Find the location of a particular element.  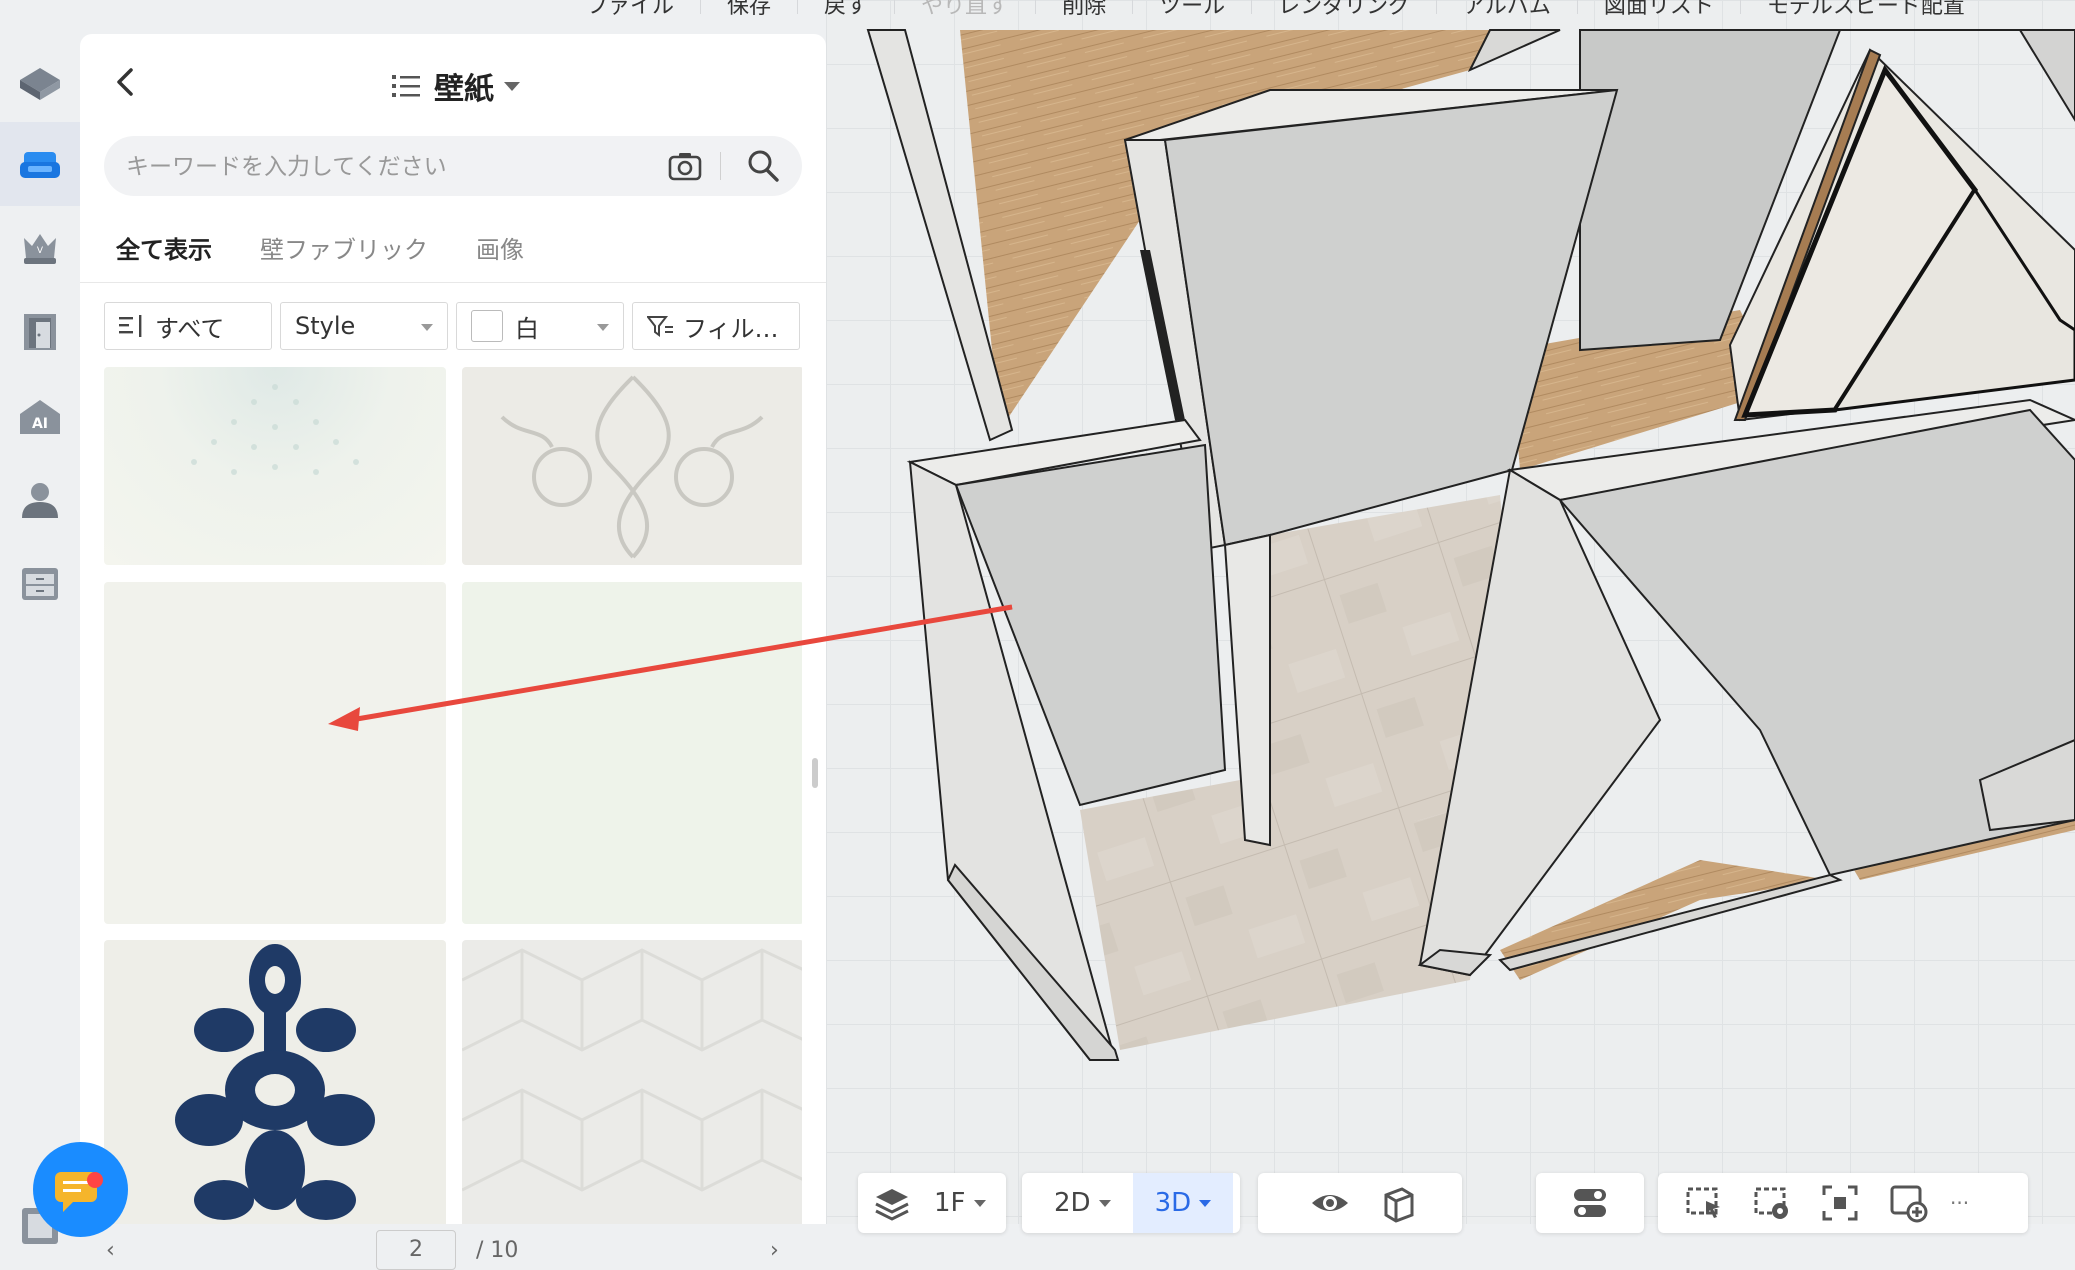

rail-furniture is located at coordinates (40, 164).